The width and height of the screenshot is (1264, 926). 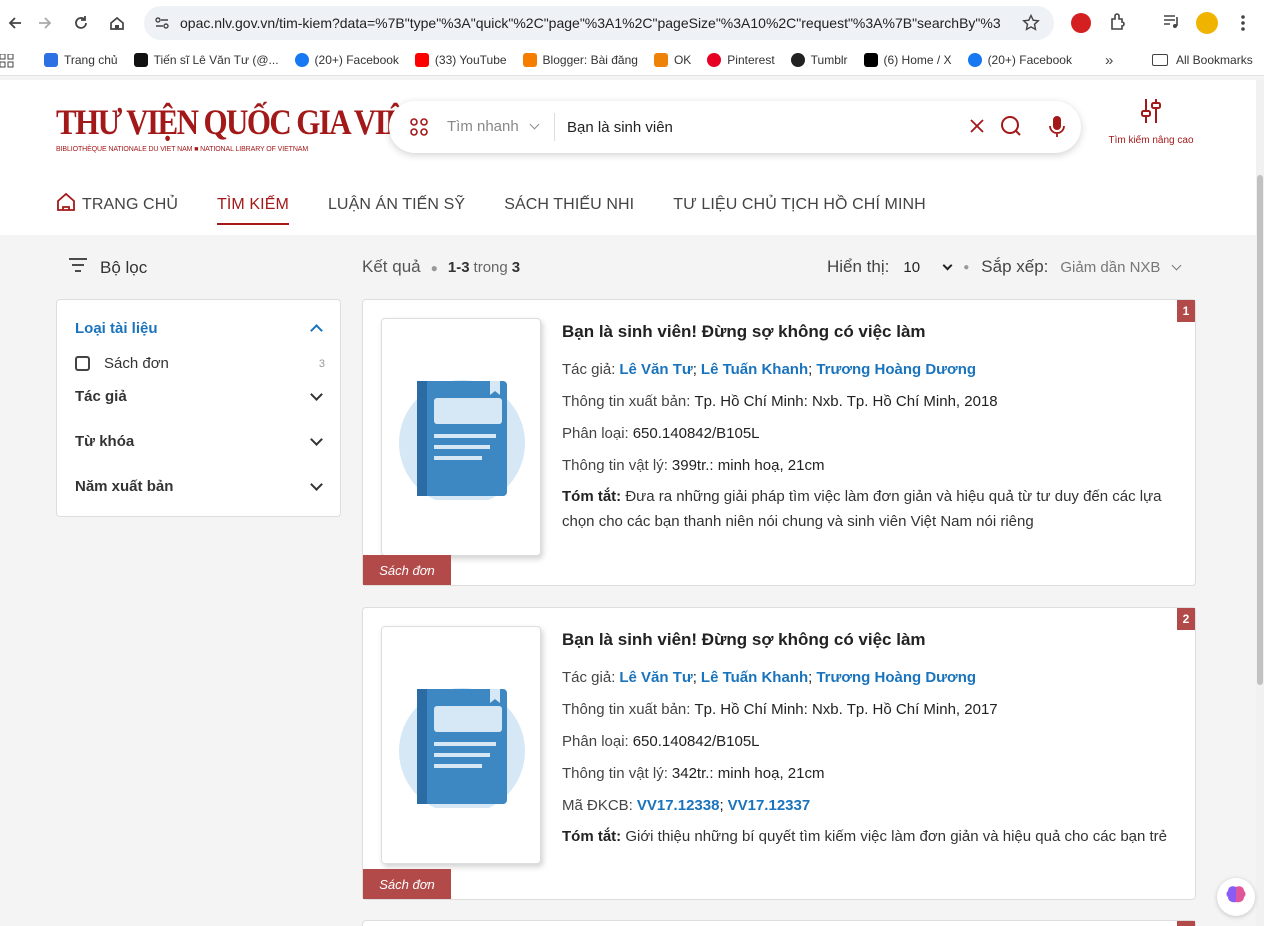 I want to click on forward-icon, so click(x=45, y=23).